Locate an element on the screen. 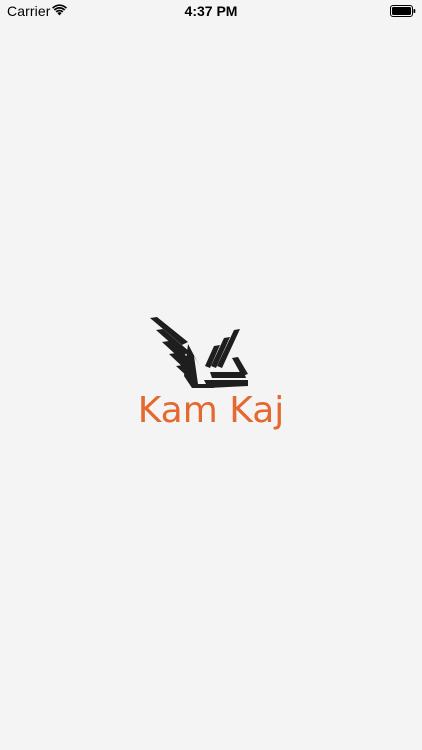 The image size is (422, 750). brand-name: Kam Kaj is located at coordinates (211, 410).